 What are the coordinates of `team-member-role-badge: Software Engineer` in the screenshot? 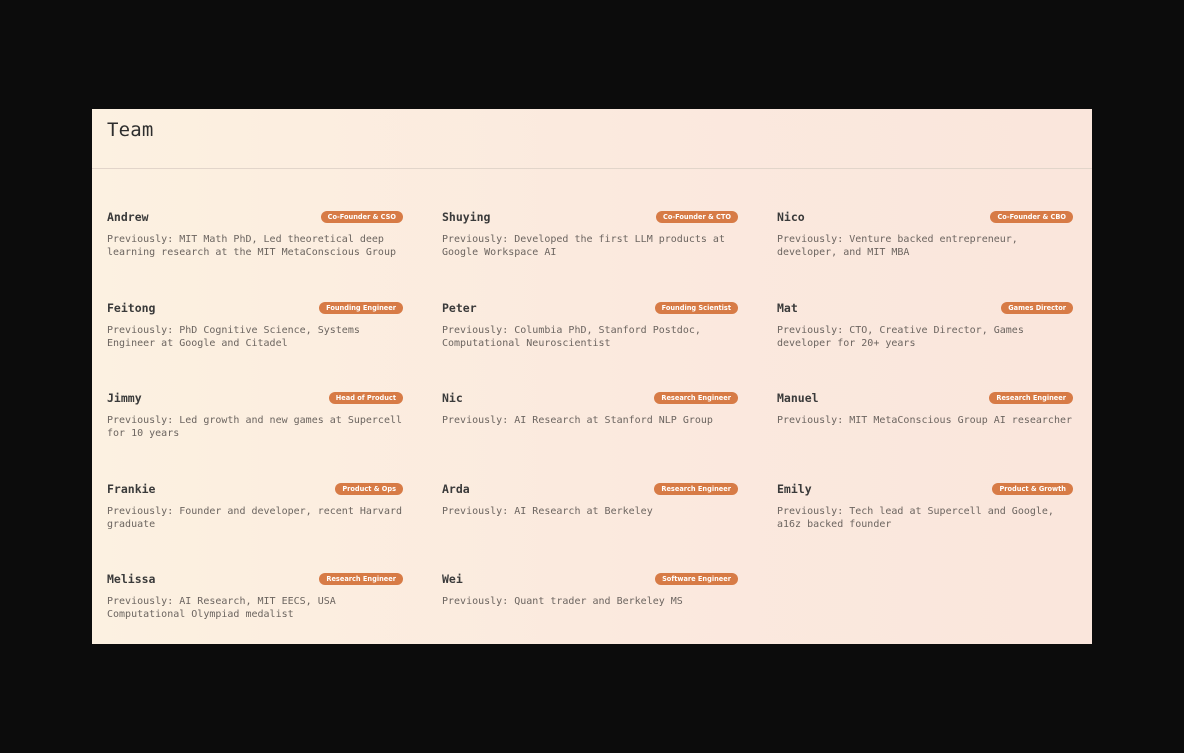 It's located at (696, 579).